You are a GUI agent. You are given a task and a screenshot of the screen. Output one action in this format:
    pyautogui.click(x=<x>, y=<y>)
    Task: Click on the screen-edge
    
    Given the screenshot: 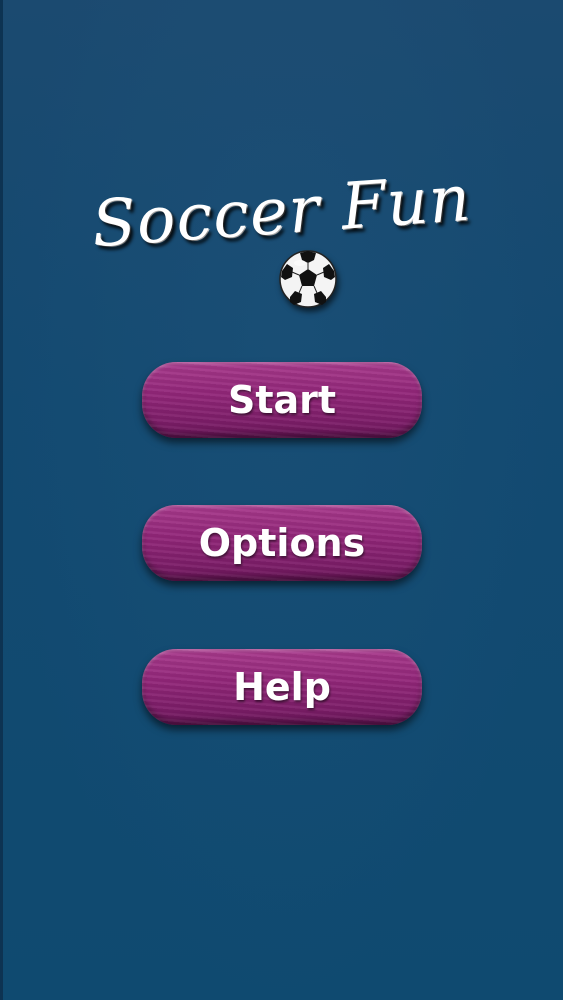 What is the action you would take?
    pyautogui.click(x=1, y=500)
    